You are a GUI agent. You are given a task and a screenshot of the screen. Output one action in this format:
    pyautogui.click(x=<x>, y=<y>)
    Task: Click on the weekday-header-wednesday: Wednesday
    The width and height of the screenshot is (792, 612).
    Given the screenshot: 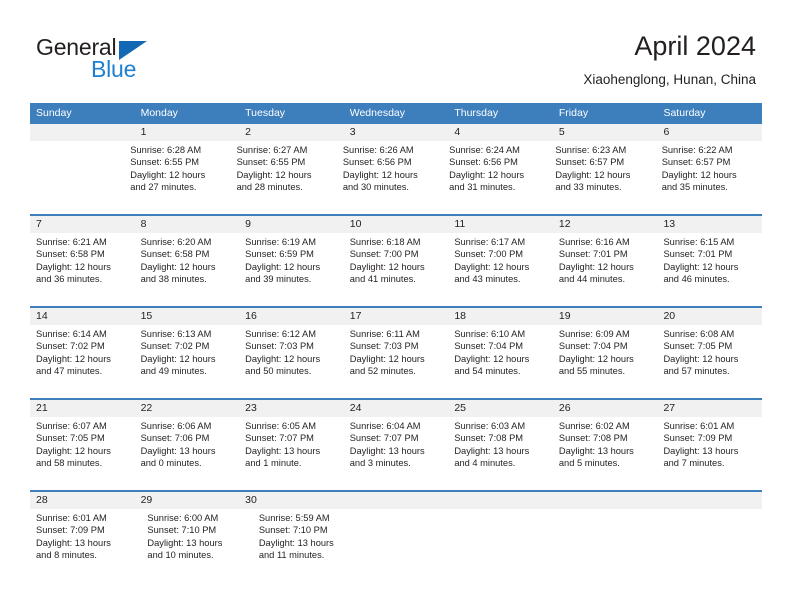 What is the action you would take?
    pyautogui.click(x=377, y=113)
    